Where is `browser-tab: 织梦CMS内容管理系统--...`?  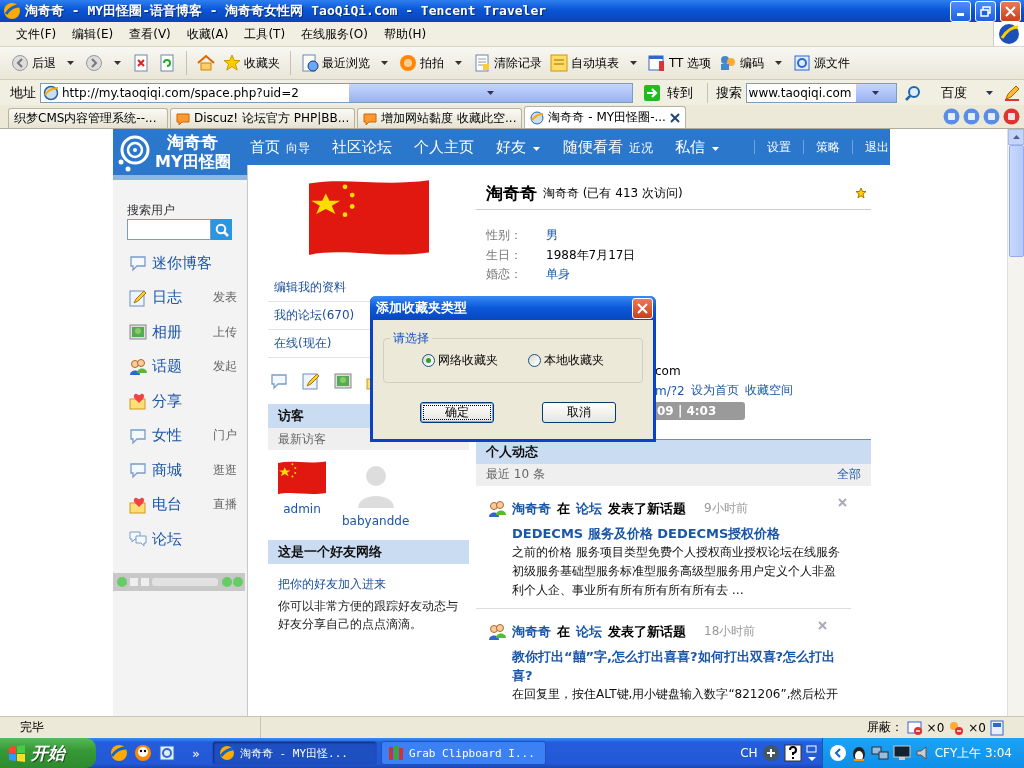 browser-tab: 织梦CMS内容管理系统--... is located at coordinates (88, 118).